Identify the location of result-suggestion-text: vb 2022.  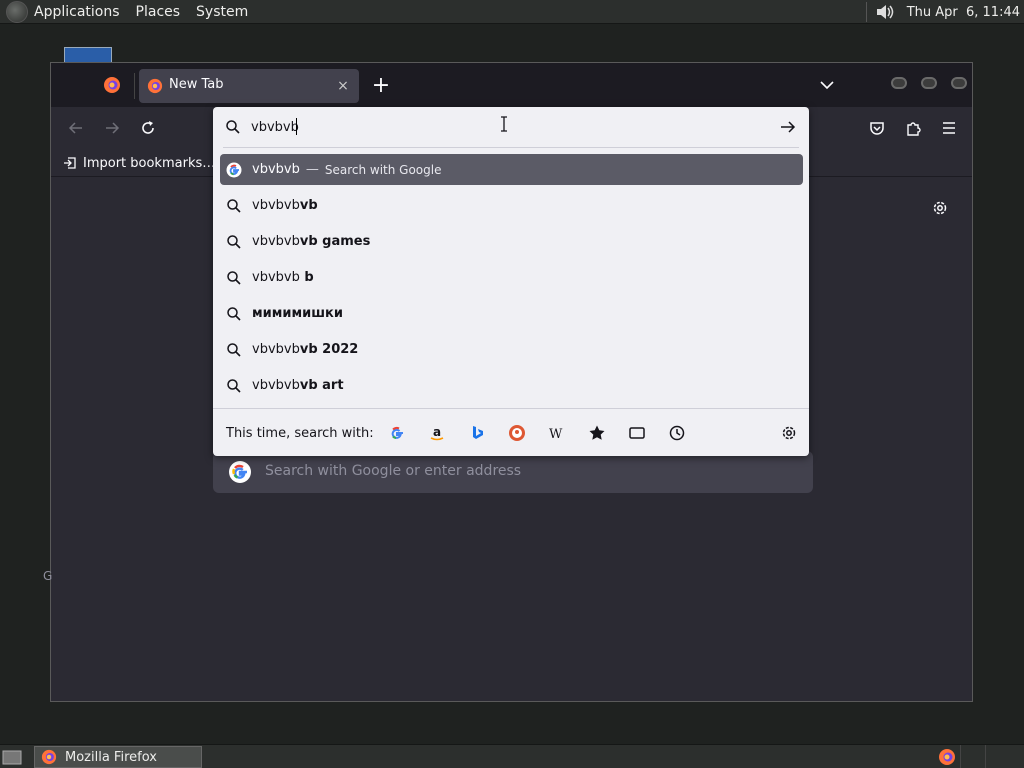
(329, 349).